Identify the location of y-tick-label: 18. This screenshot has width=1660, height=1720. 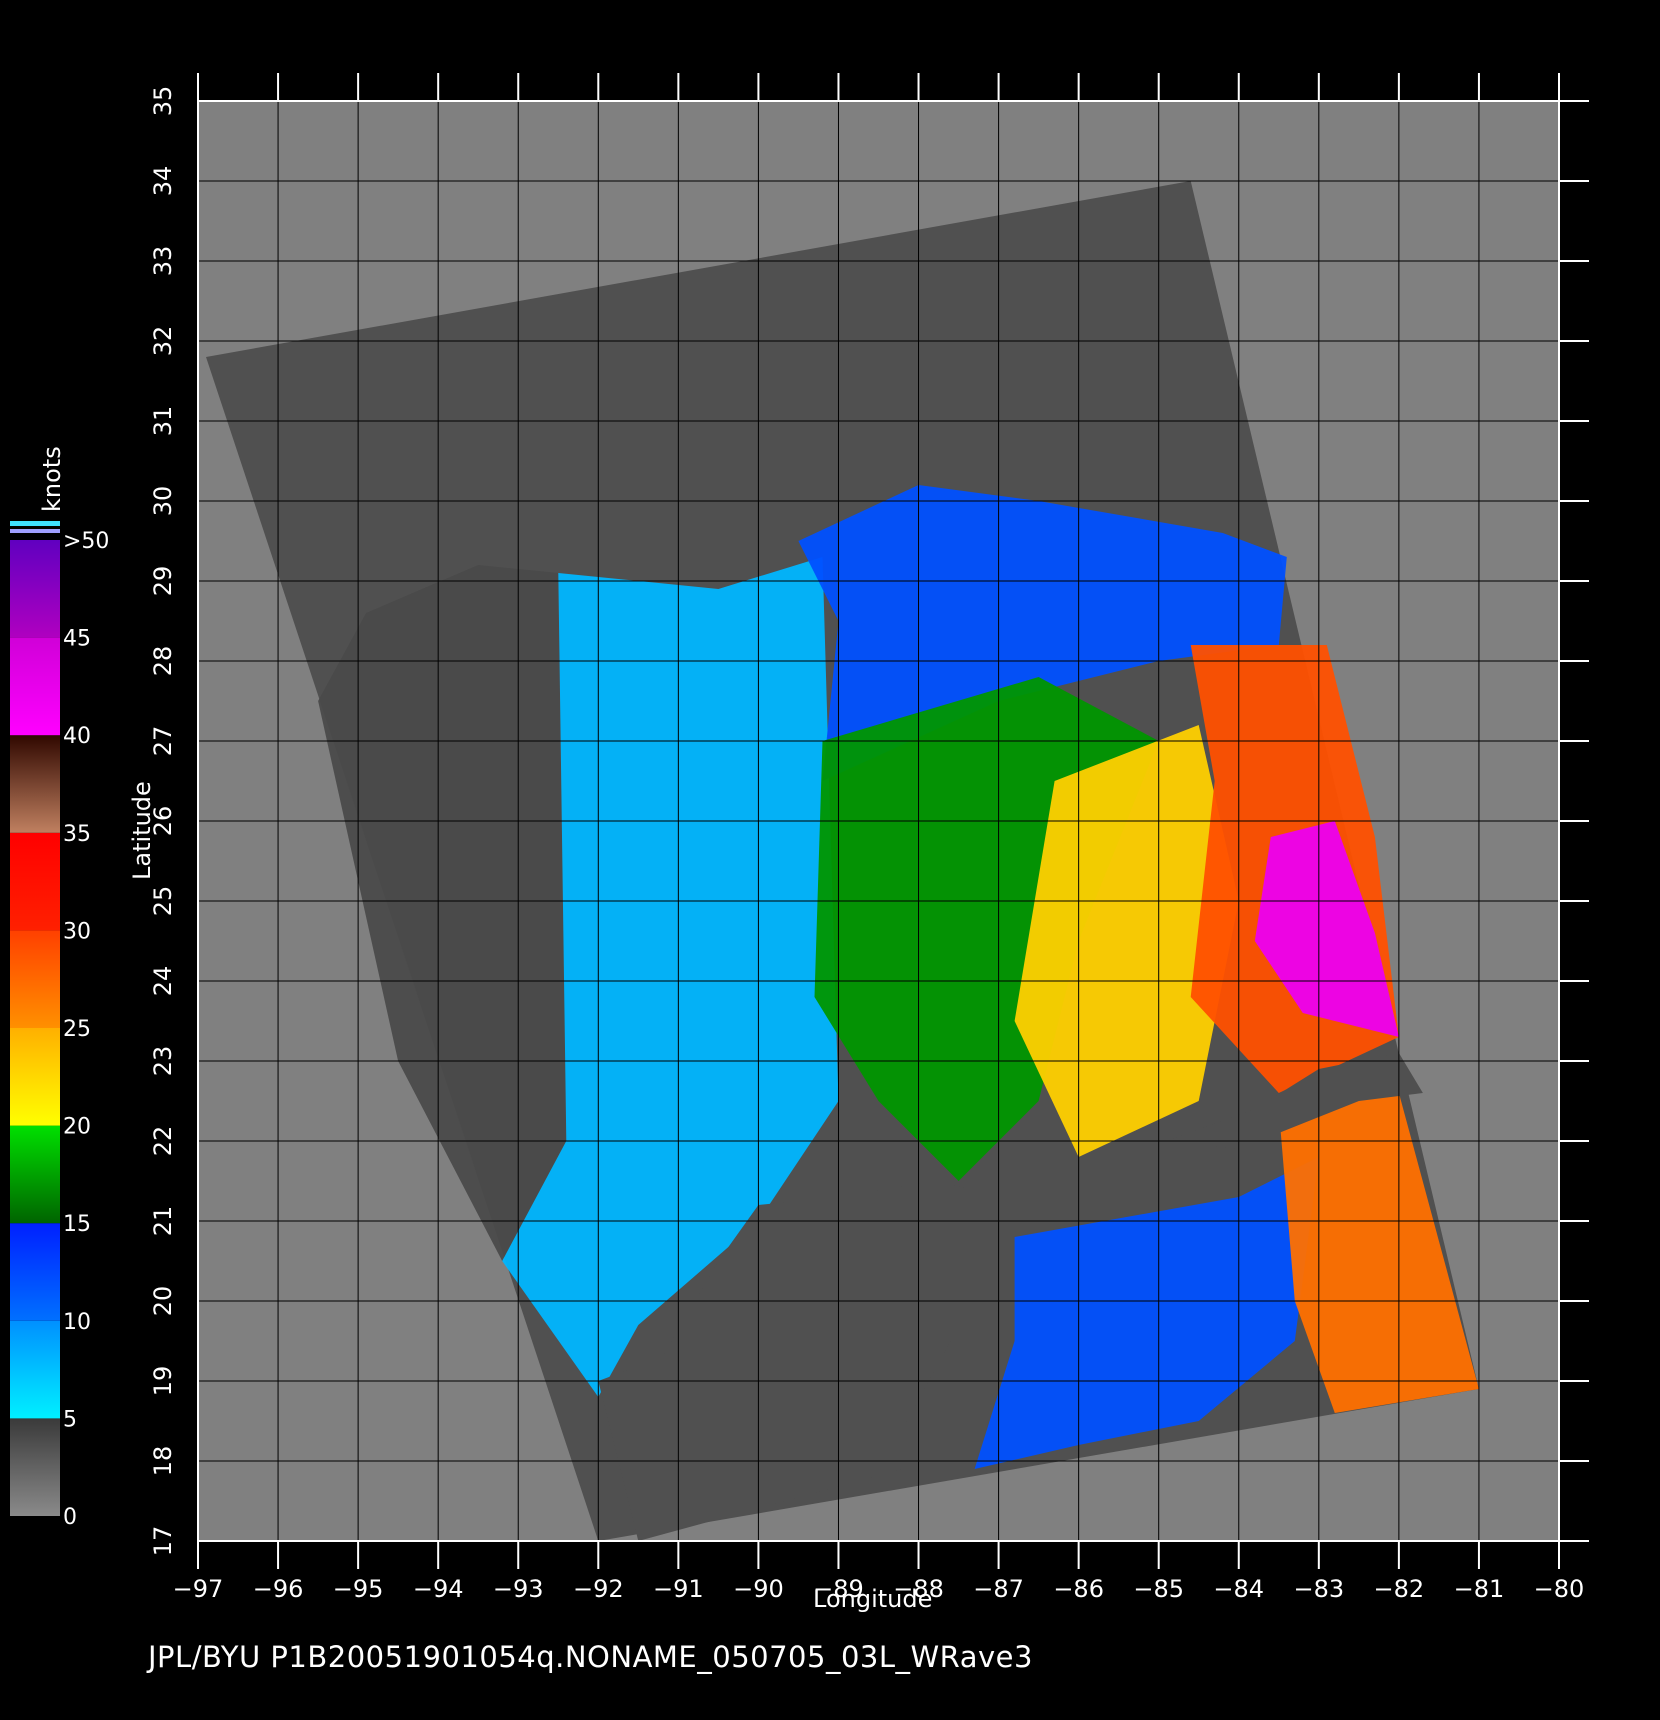
(163, 1461).